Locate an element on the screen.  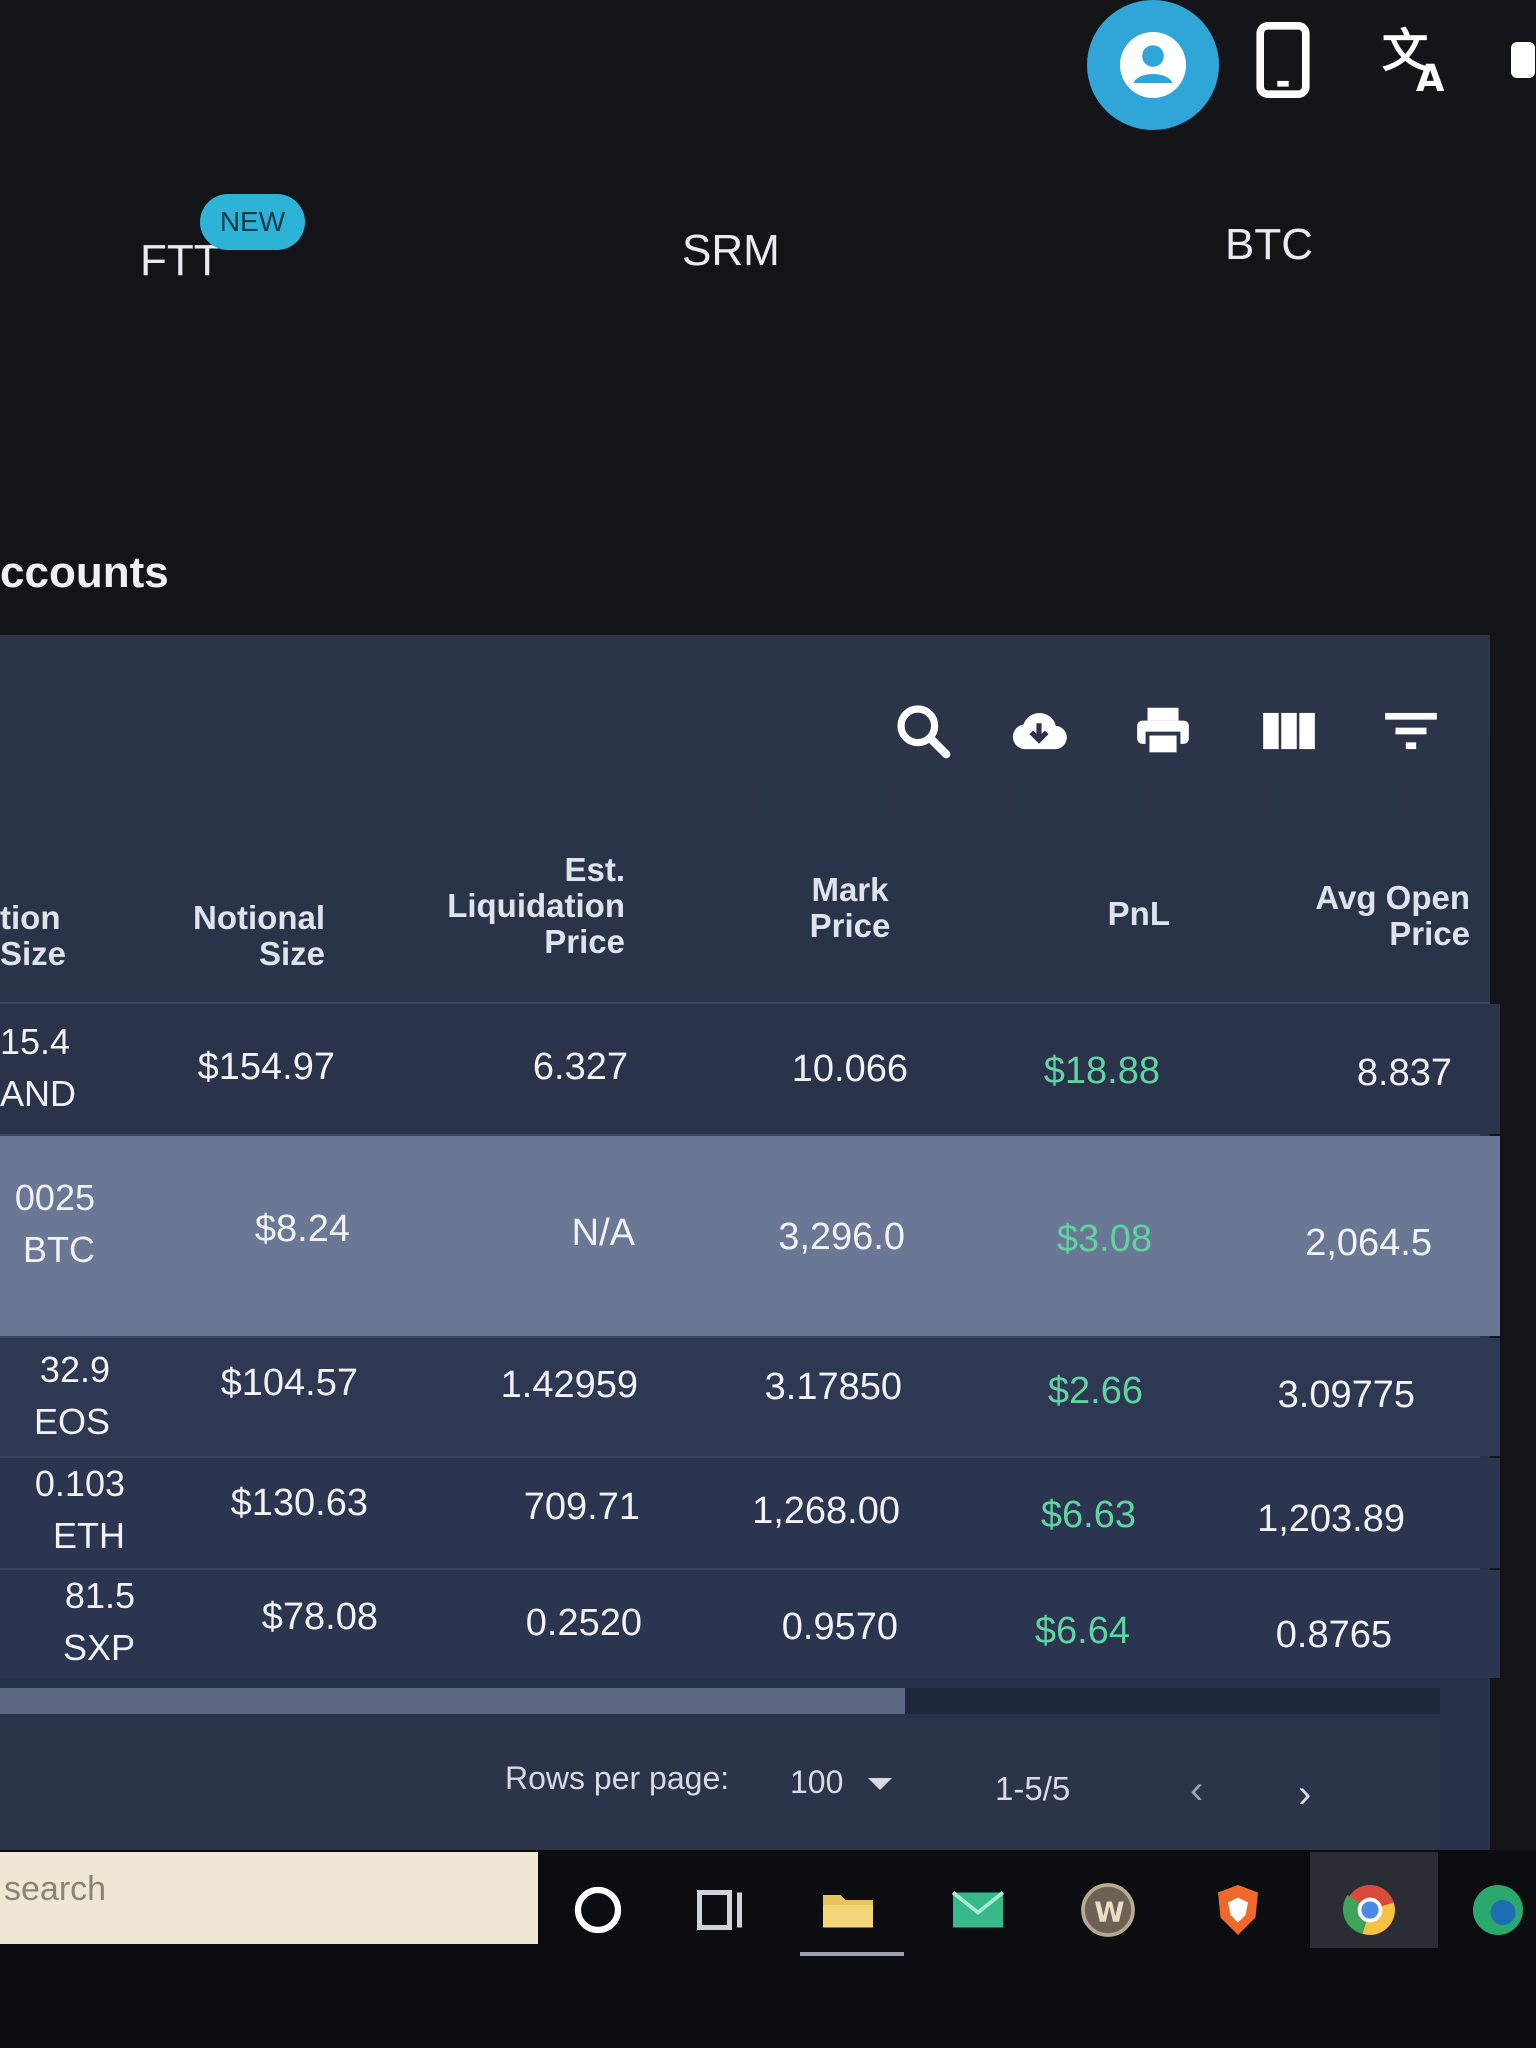
account-button is located at coordinates (1153, 65).